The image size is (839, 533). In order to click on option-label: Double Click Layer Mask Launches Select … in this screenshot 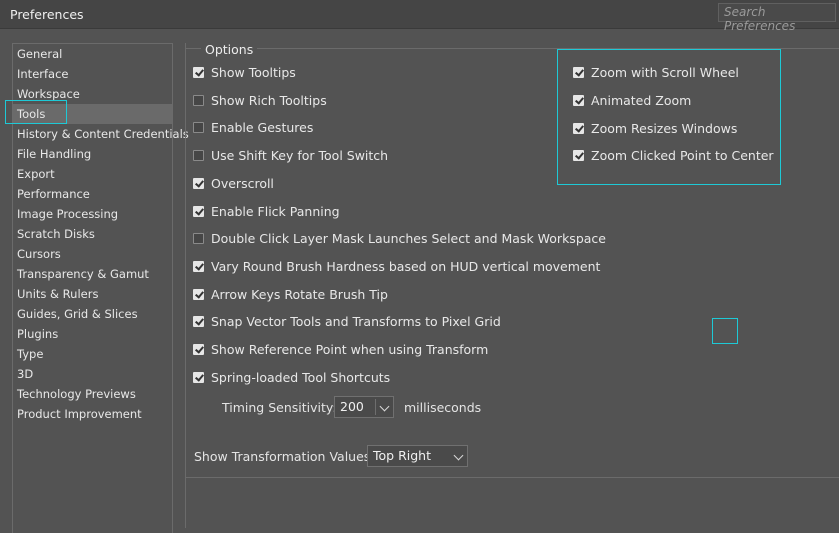, I will do `click(408, 239)`.